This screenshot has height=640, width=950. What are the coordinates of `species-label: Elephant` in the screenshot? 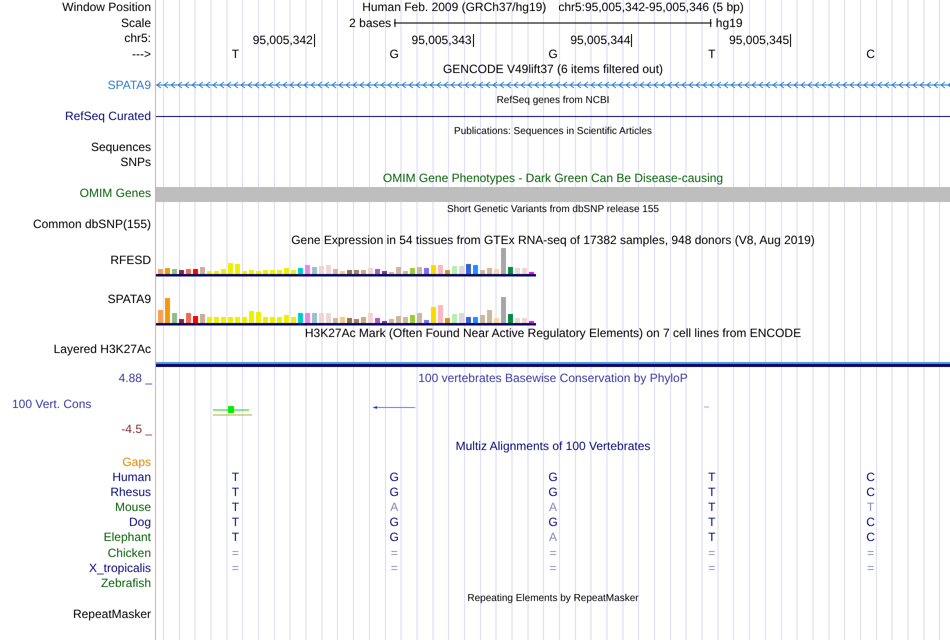 It's located at (127, 538).